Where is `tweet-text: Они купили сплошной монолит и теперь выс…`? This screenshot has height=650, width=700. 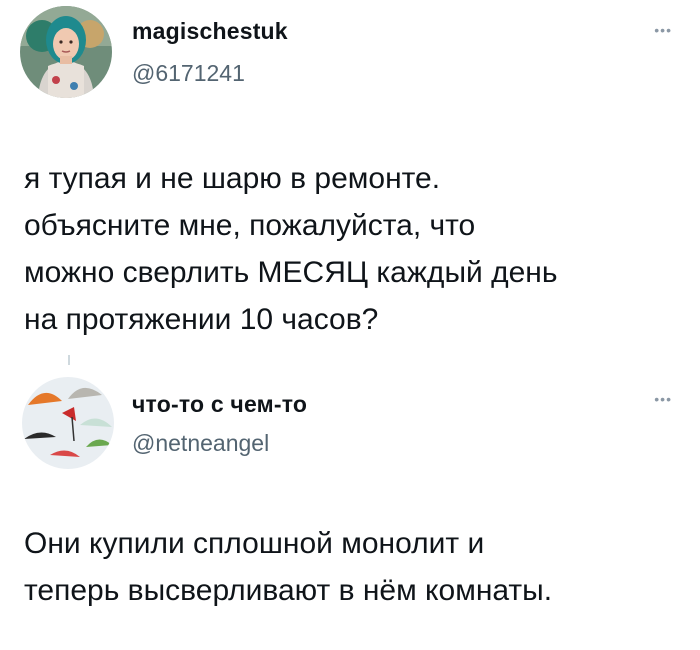 tweet-text: Они купили сплошной монолит и теперь выс… is located at coordinates (288, 567).